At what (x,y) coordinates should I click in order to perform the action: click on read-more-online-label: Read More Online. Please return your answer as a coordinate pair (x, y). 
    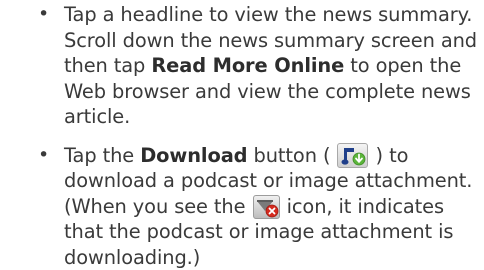
    Looking at the image, I should click on (247, 65).